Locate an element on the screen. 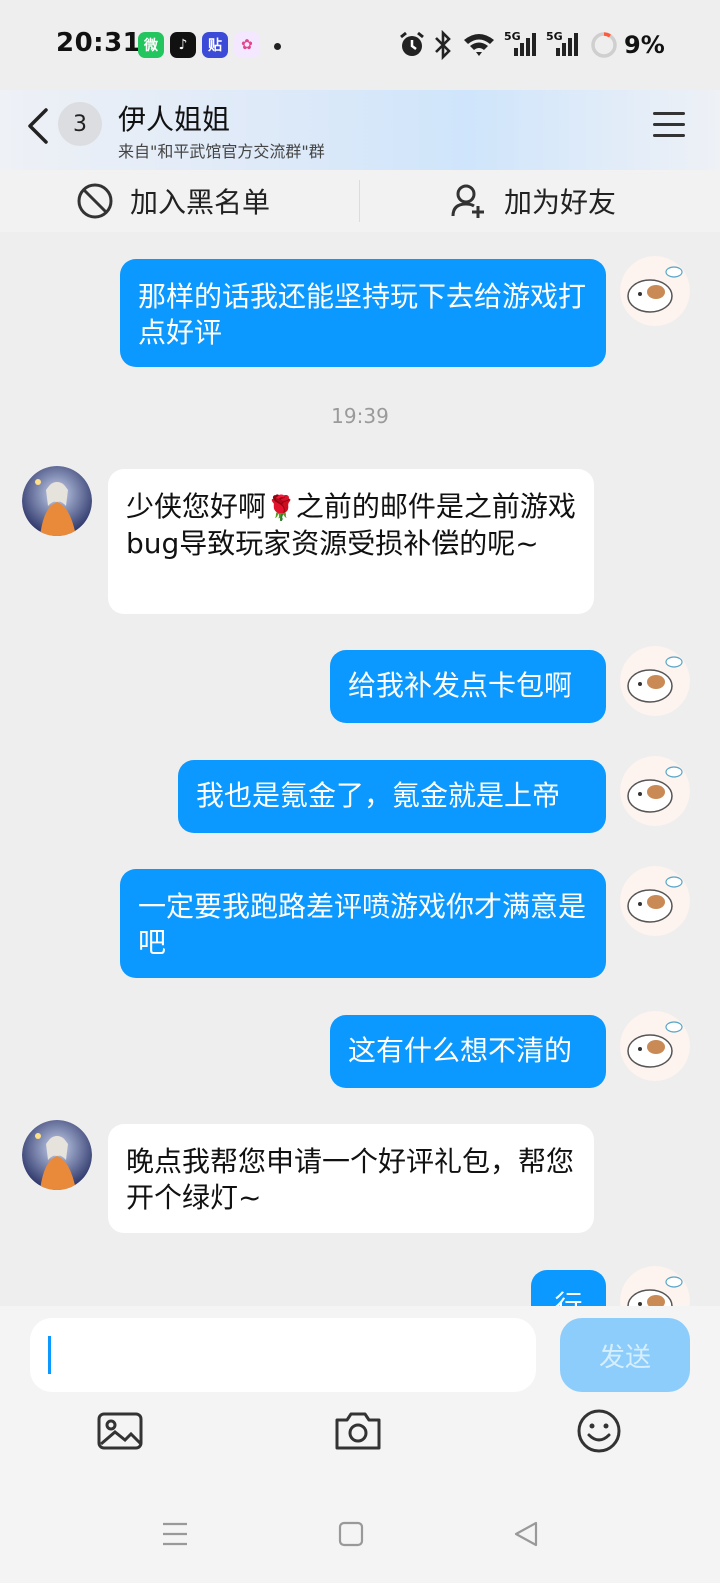  emoji-icon is located at coordinates (599, 1431).